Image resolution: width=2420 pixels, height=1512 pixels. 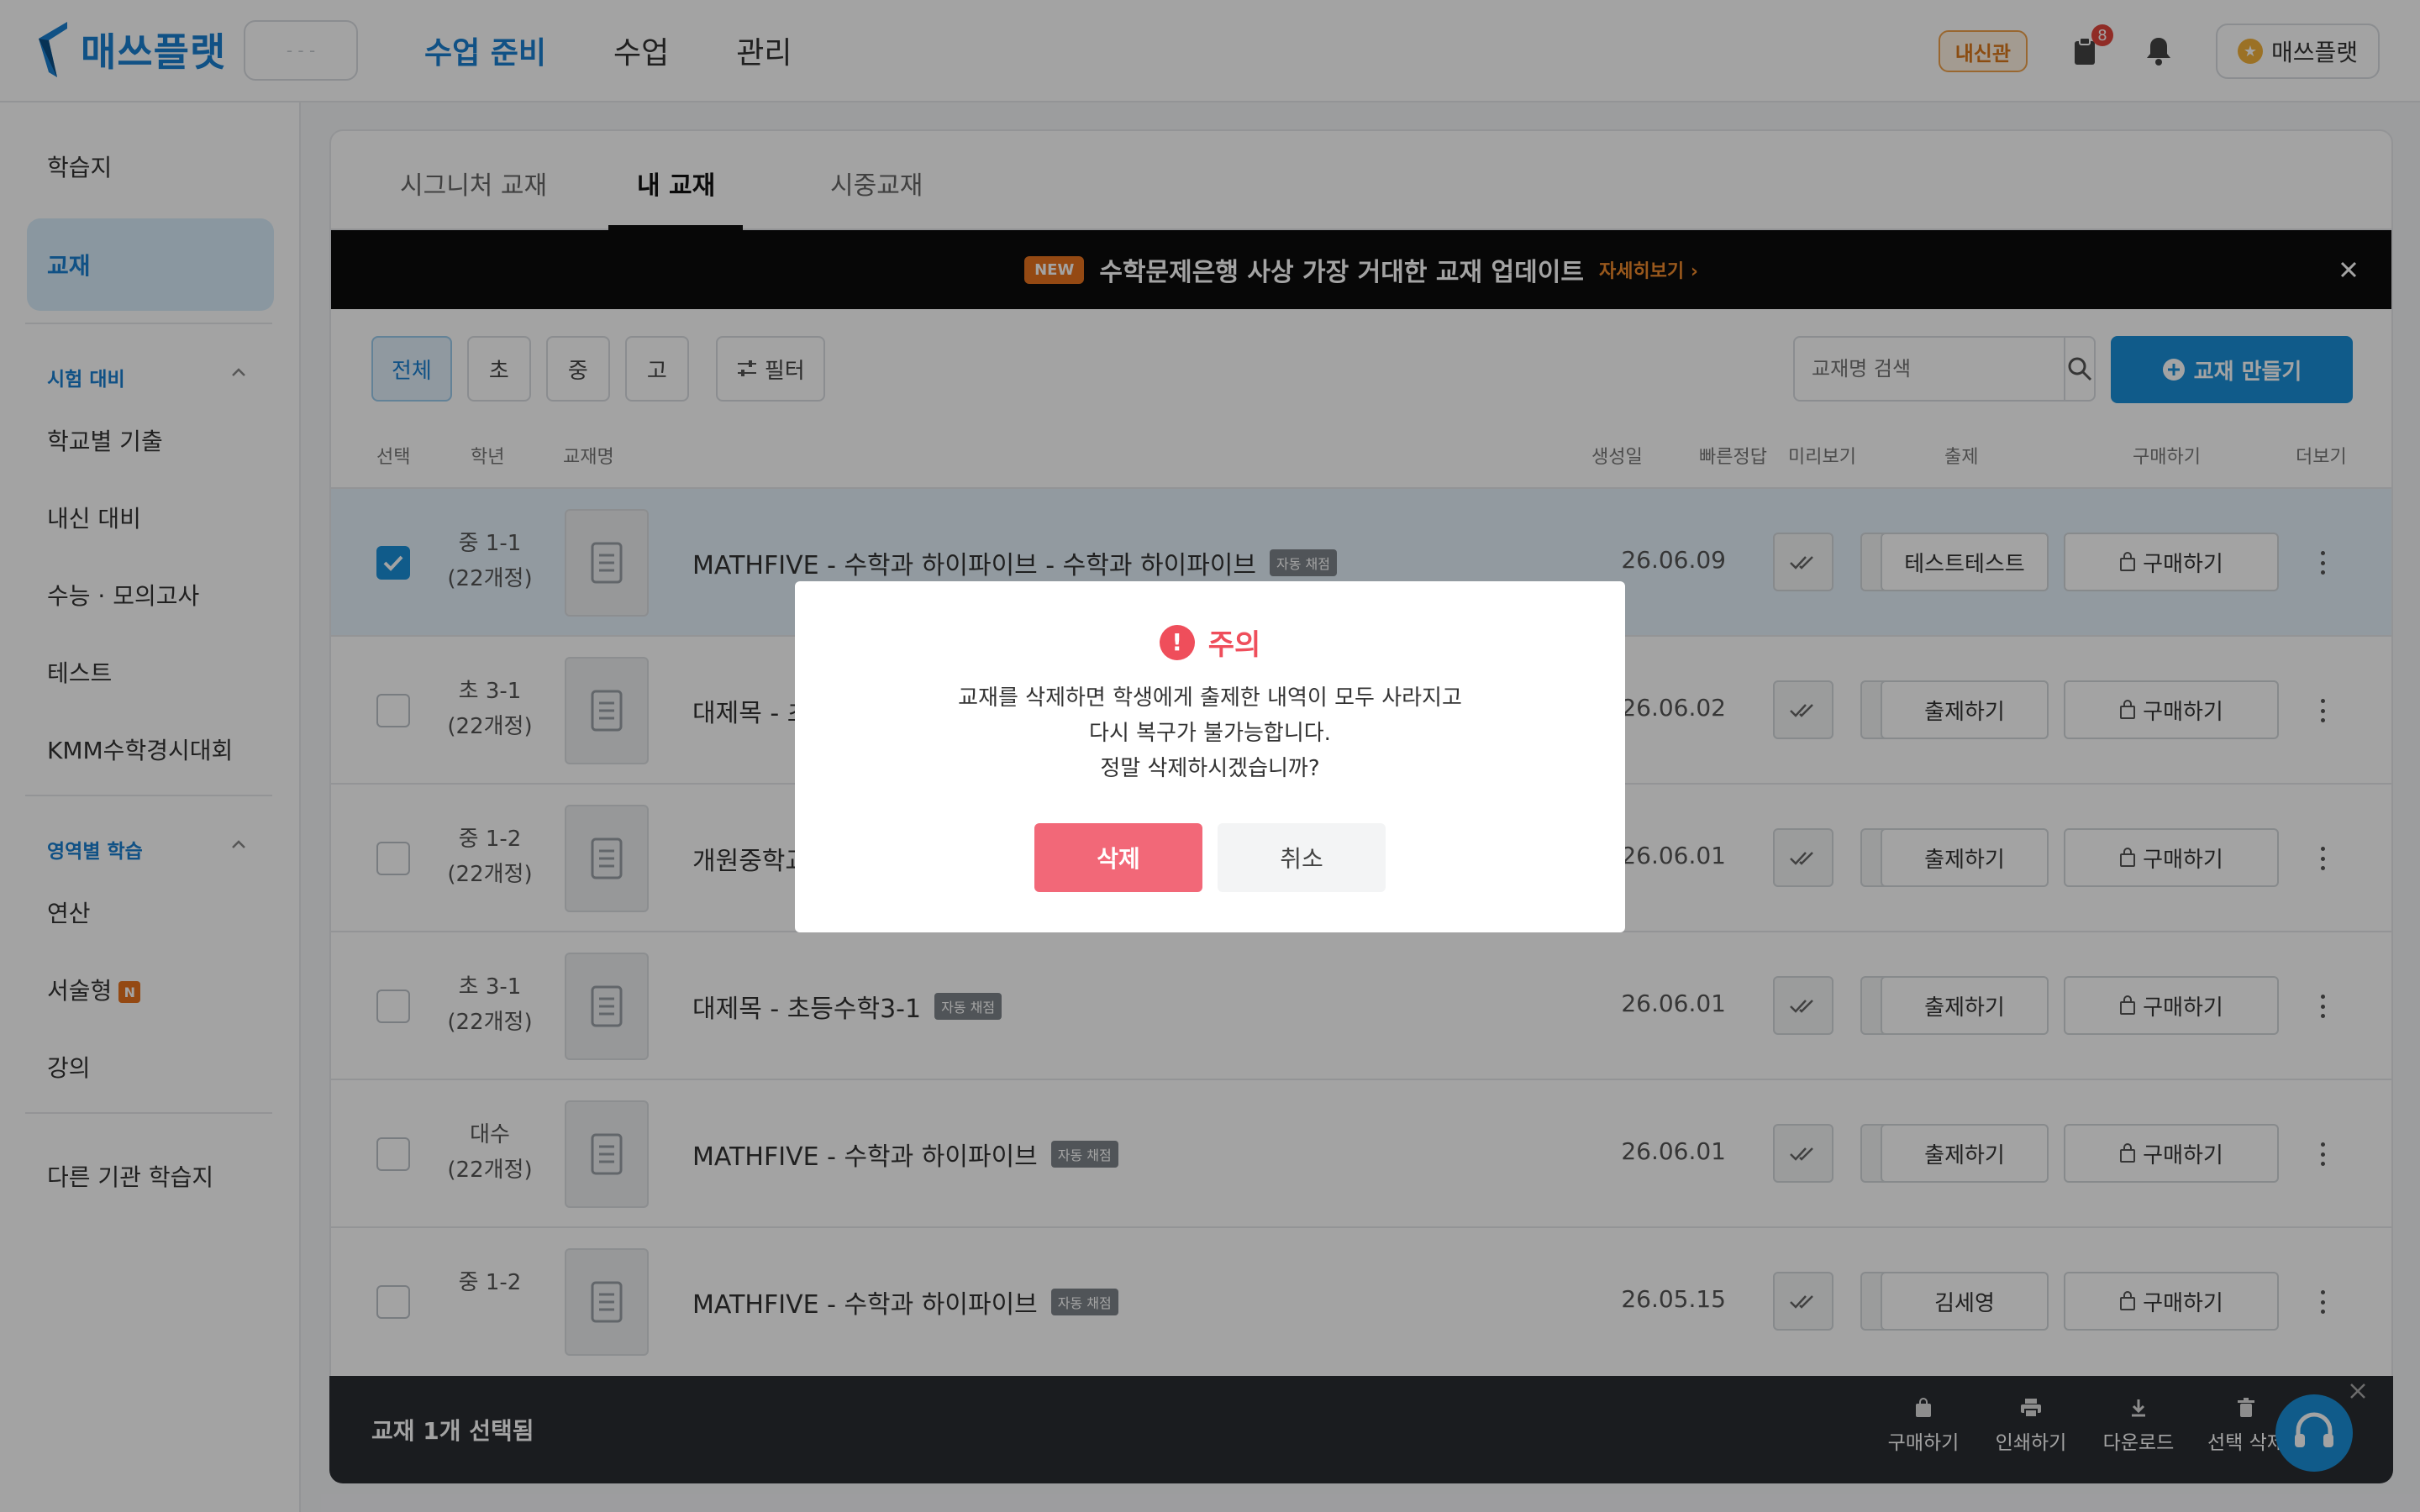 What do you see at coordinates (1302, 857) in the screenshot?
I see `cancel-button: 취소` at bounding box center [1302, 857].